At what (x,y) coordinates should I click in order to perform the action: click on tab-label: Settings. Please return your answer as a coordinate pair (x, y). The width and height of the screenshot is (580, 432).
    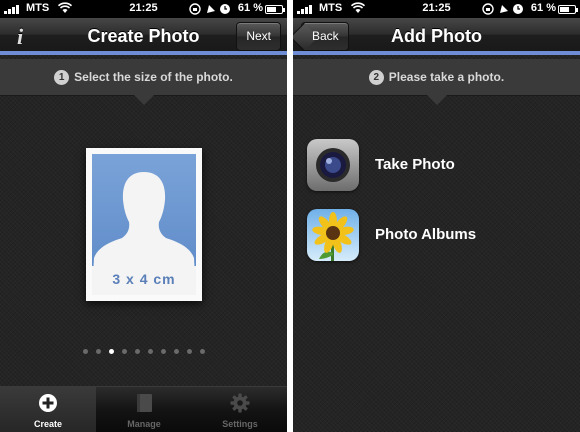
    Looking at the image, I should click on (240, 424).